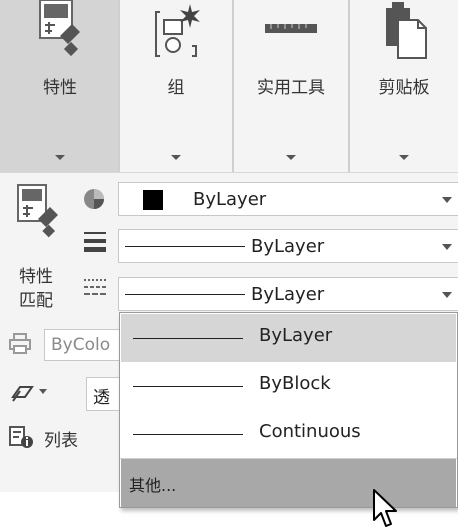 The height and width of the screenshot is (532, 458). Describe the element at coordinates (153, 200) in the screenshot. I see `color-swatch` at that location.